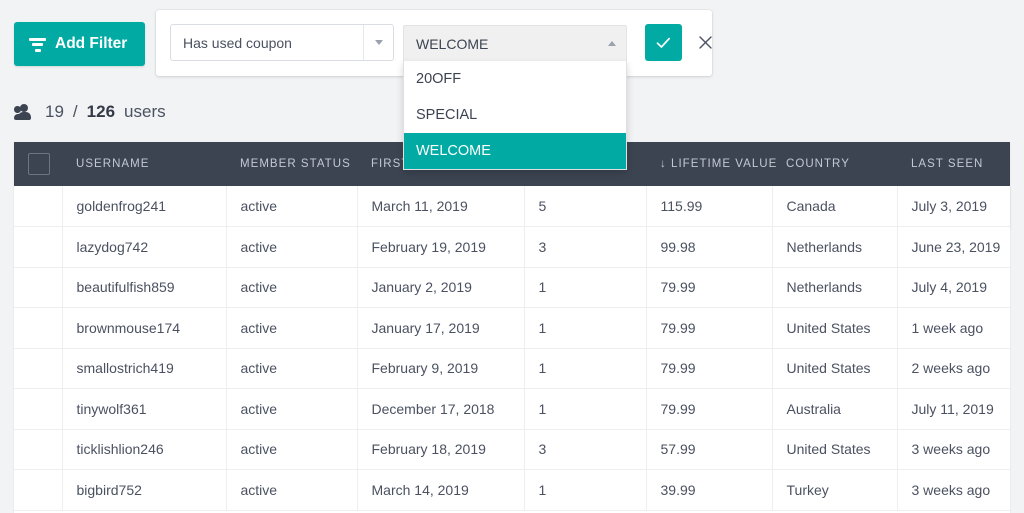 Image resolution: width=1024 pixels, height=513 pixels. Describe the element at coordinates (237, 42) in the screenshot. I see `filter-field-value: Has used coupon` at that location.